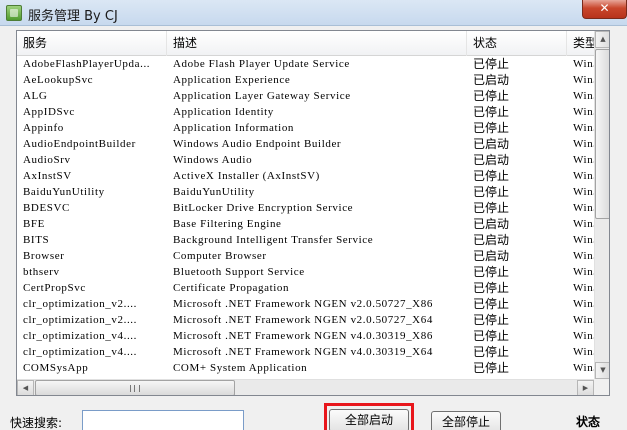 The height and width of the screenshot is (430, 627). I want to click on vertical-scrollbar: ▲ ▼, so click(601, 205).